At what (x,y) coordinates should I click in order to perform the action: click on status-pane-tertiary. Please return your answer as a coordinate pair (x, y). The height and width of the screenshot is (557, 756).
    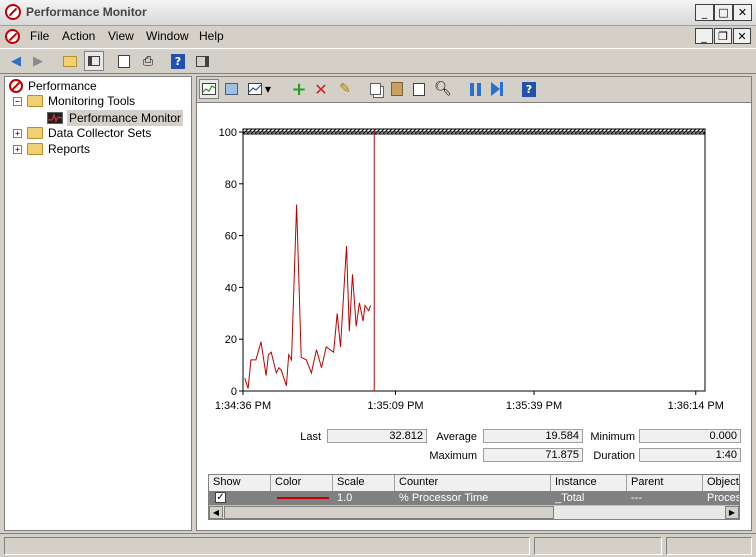
    Looking at the image, I should click on (709, 546).